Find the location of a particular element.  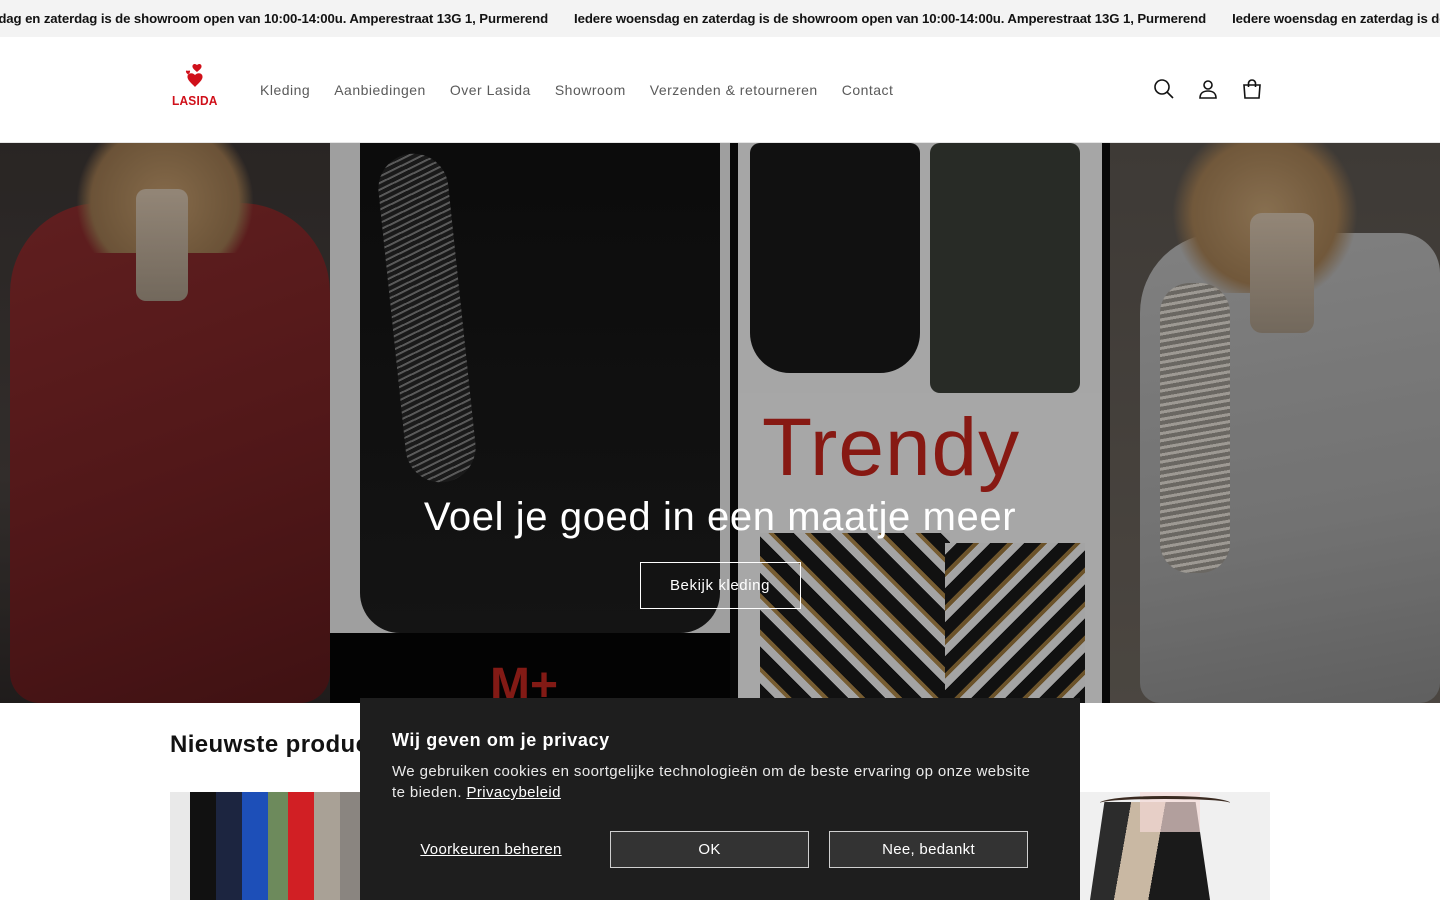

shop-clothing-button: Bekijk kleding is located at coordinates (720, 585).